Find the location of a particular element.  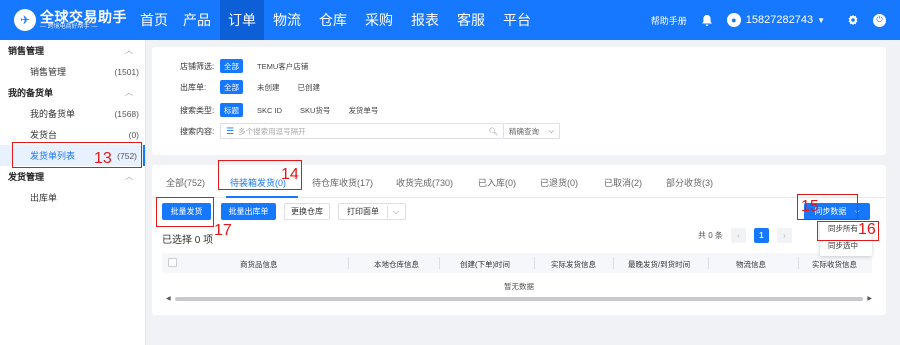

scrollbar-thumb is located at coordinates (519, 298).